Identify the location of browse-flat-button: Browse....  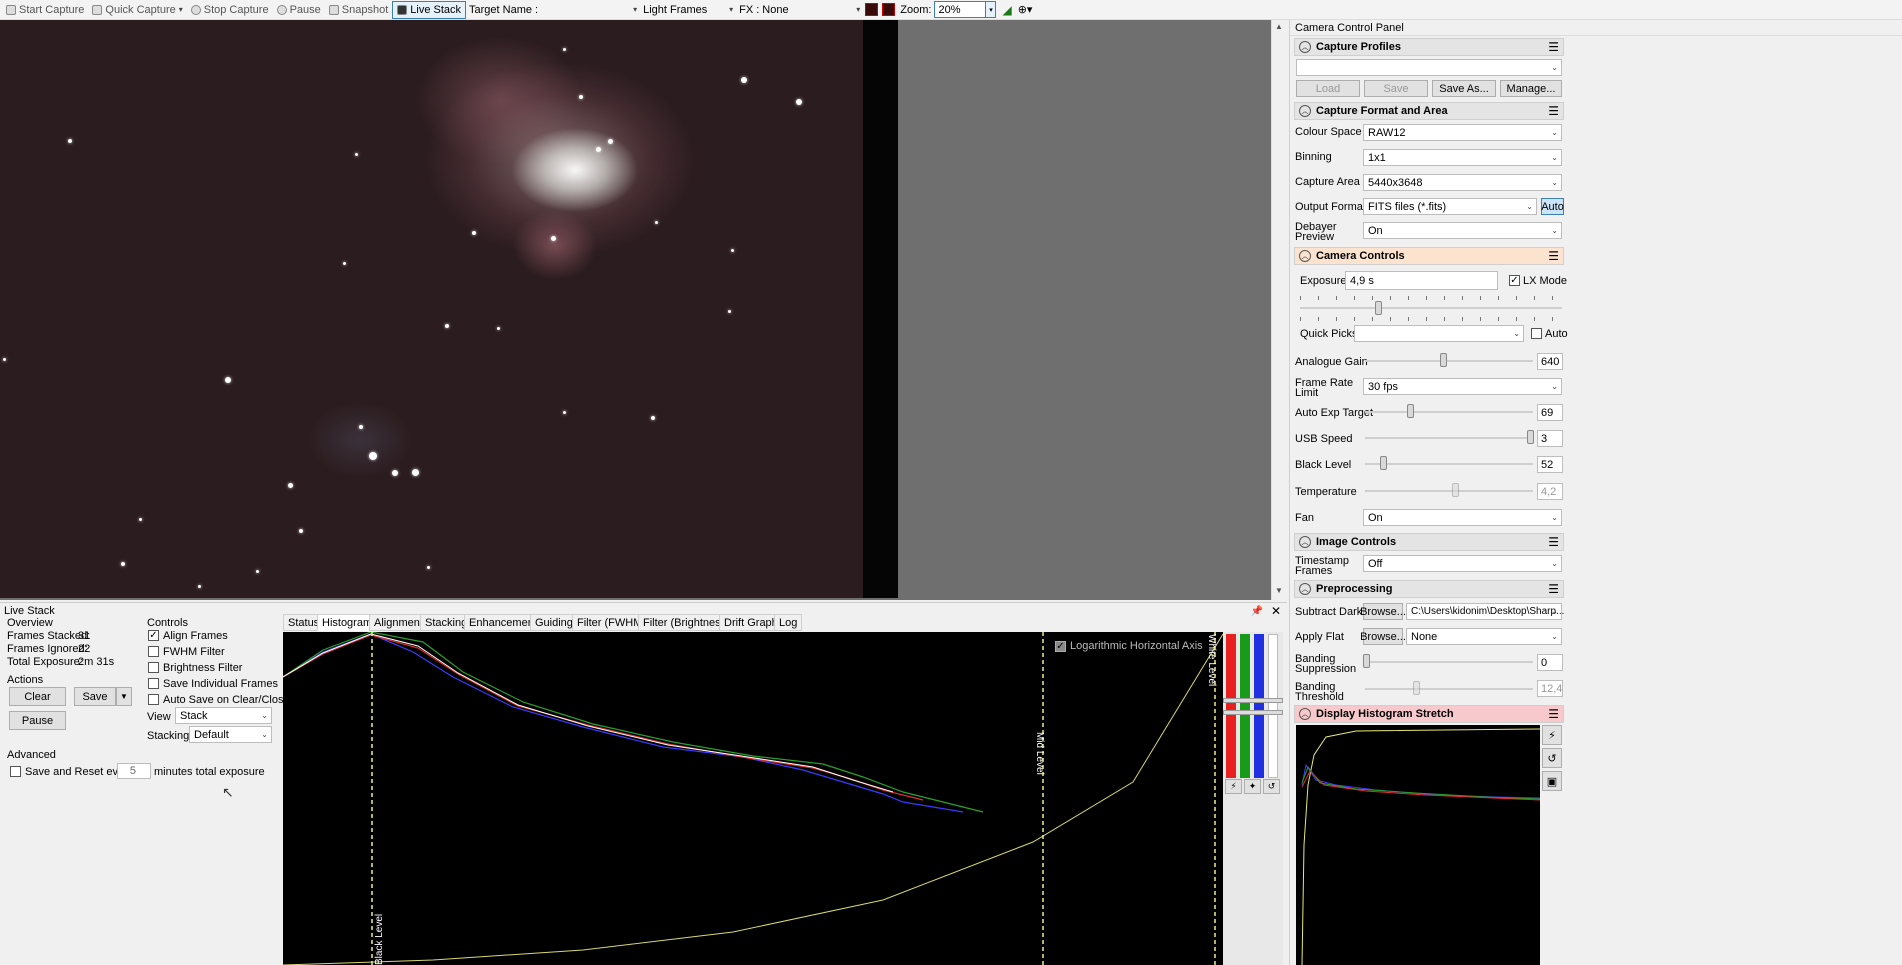
(1383, 636).